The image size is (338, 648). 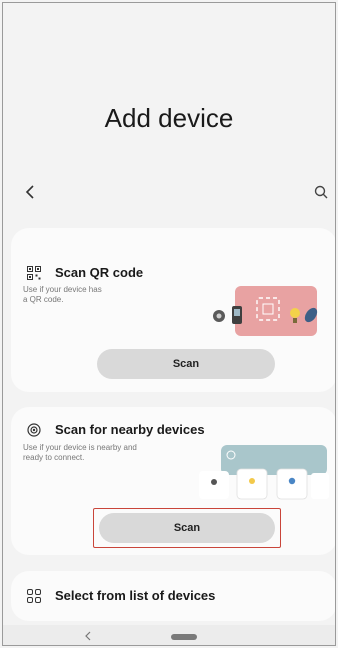 I want to click on search-icon, so click(x=321, y=192).